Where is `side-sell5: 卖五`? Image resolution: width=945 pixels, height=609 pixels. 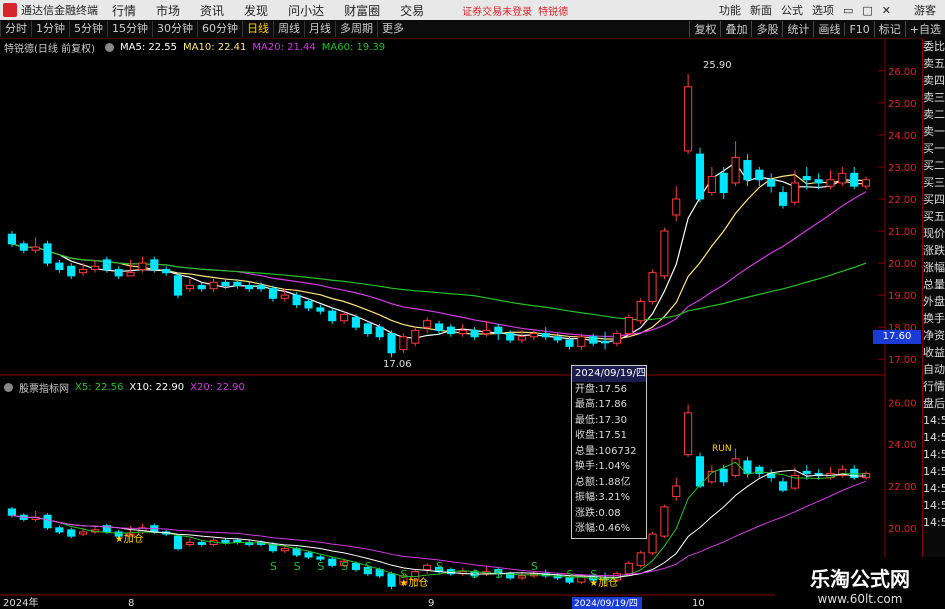 side-sell5: 卖五 is located at coordinates (934, 63).